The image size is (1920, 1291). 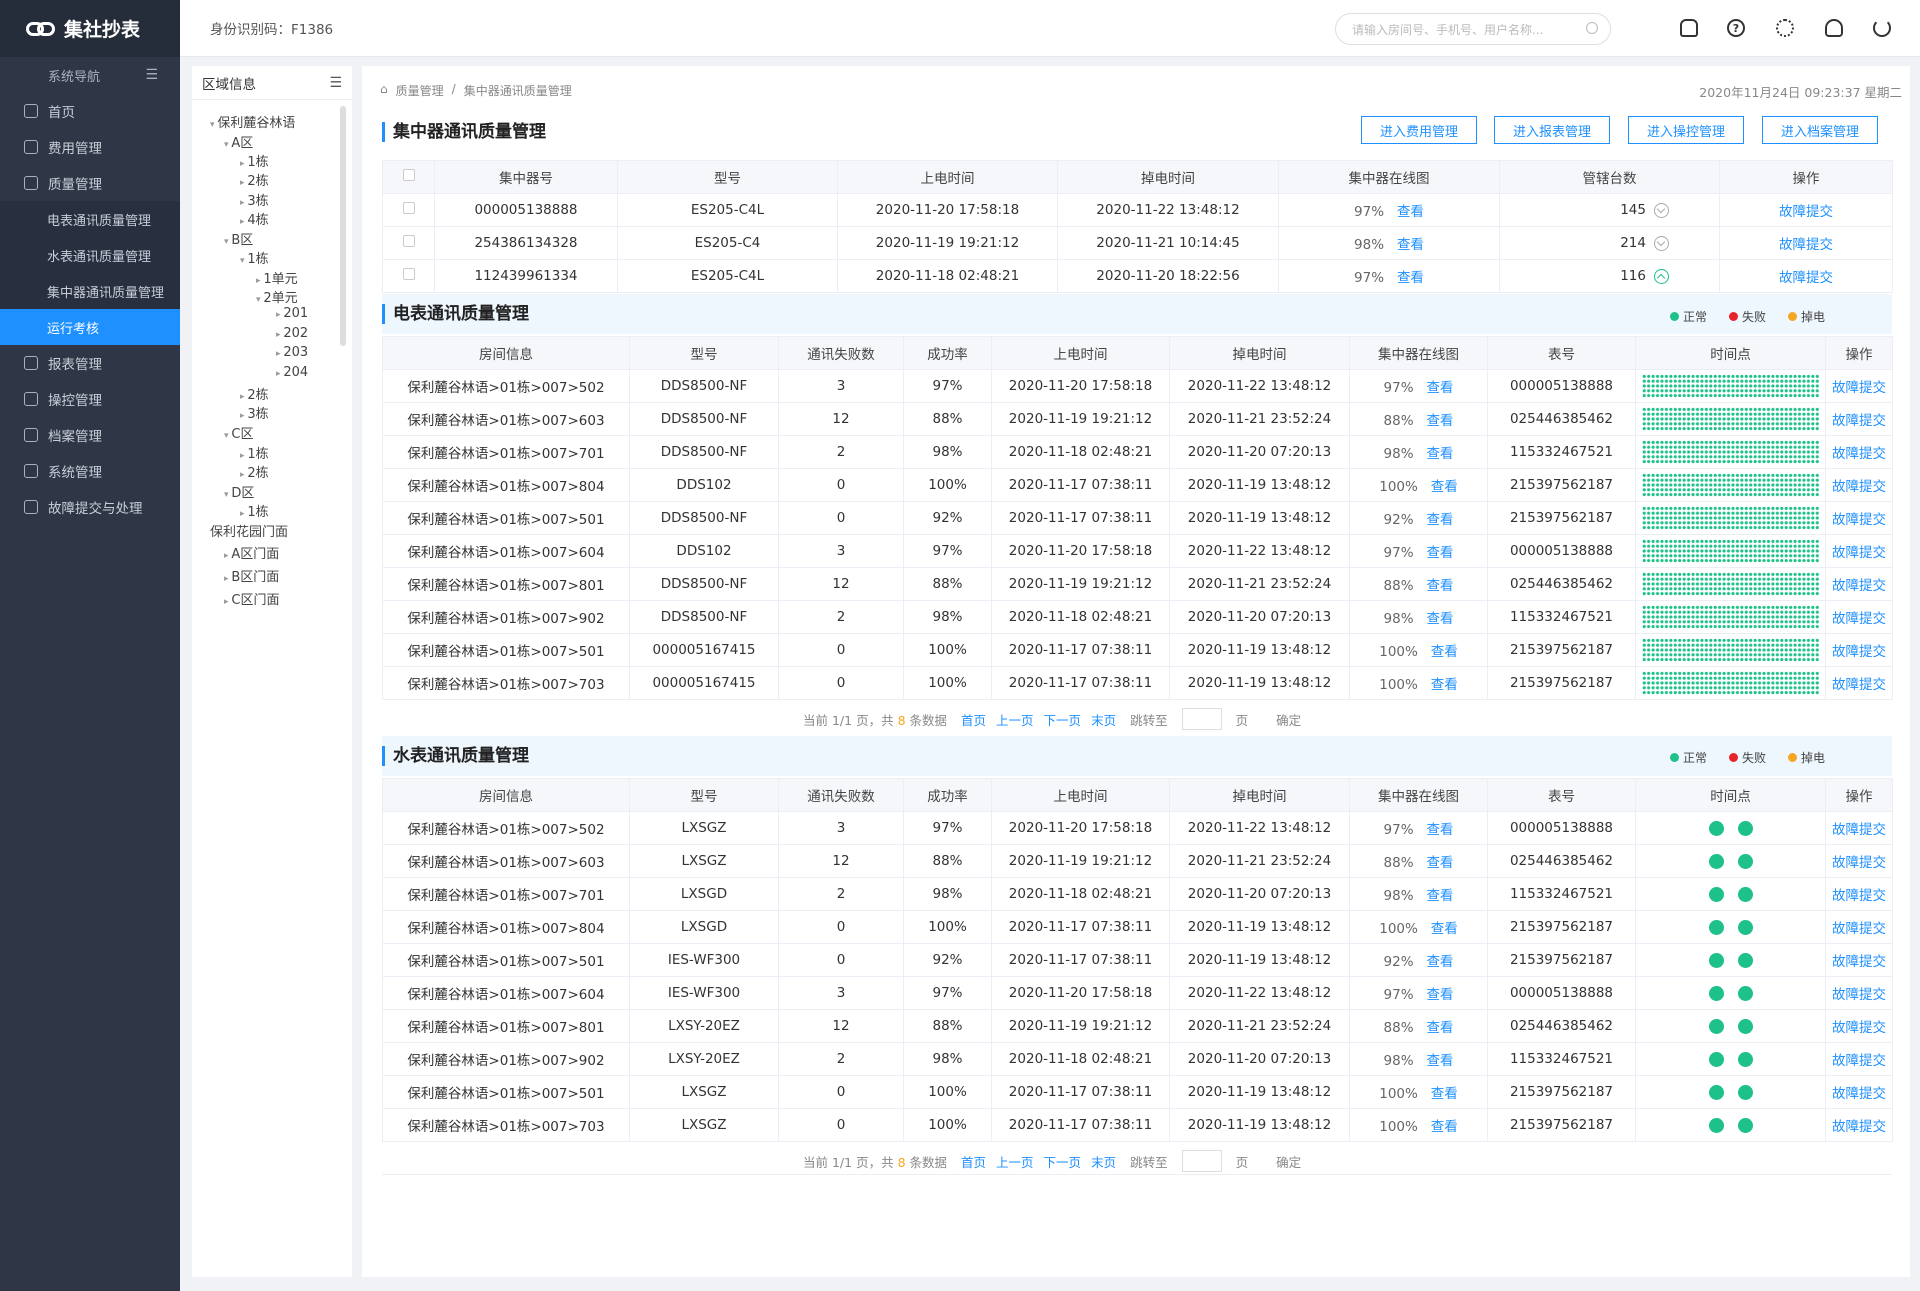 I want to click on tree-node: ▸ 203, so click(x=292, y=352).